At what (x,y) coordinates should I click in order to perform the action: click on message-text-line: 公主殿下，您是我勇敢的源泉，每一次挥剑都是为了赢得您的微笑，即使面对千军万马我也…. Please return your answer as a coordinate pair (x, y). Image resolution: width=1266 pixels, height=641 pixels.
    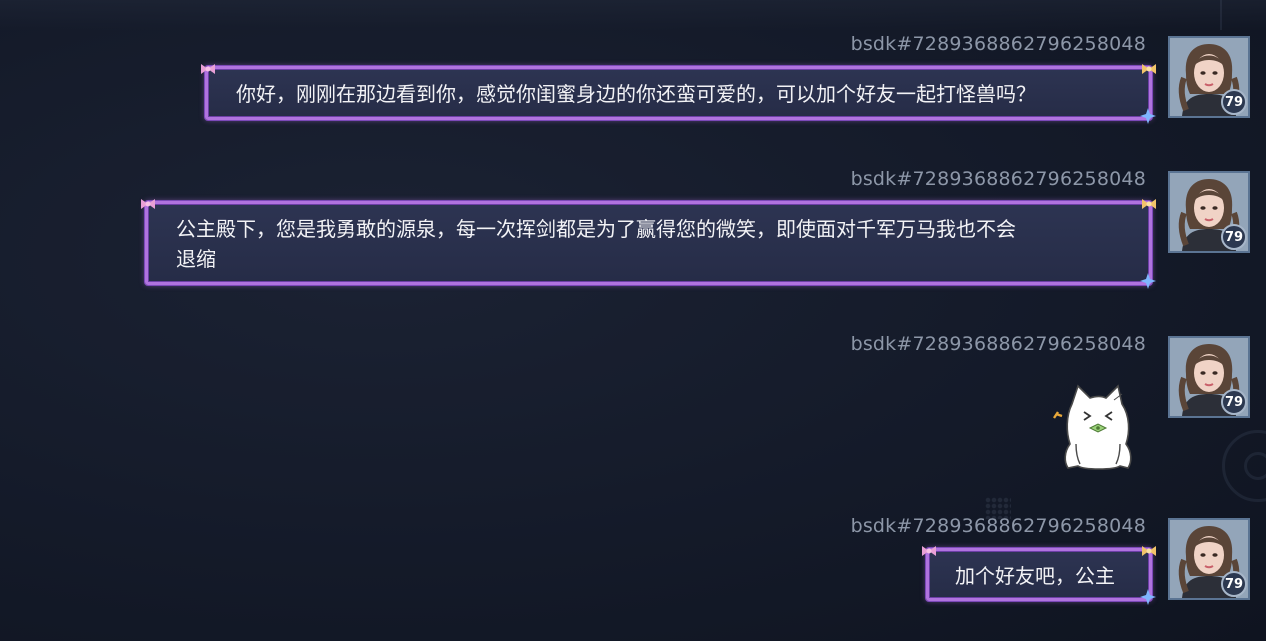
    Looking at the image, I should click on (596, 229).